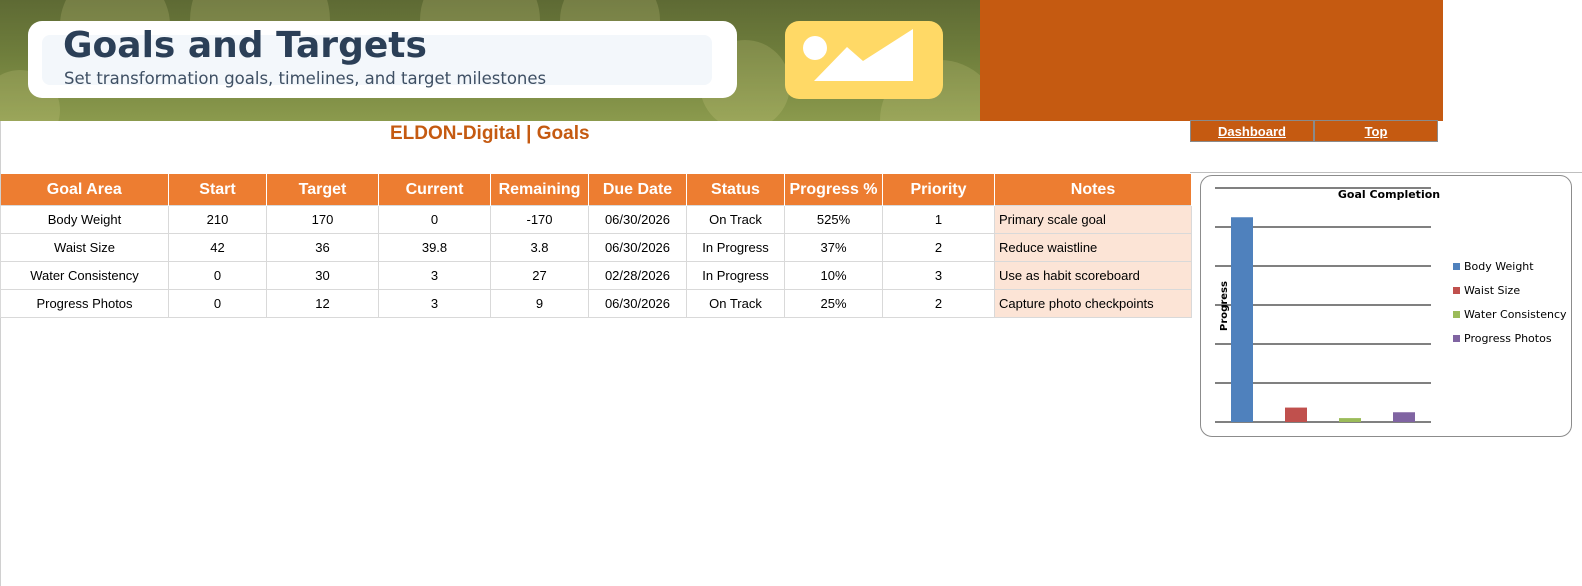 The image size is (1582, 586). What do you see at coordinates (833, 219) in the screenshot?
I see `cell-progress: 525%` at bounding box center [833, 219].